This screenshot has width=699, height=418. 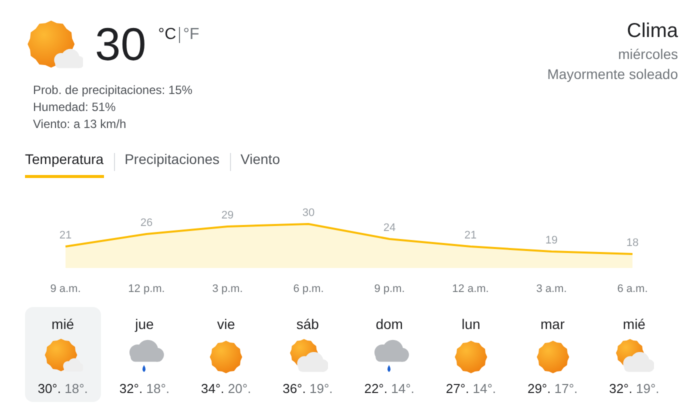 What do you see at coordinates (80, 124) in the screenshot?
I see `weather-detail: Viento: a 13 km/h` at bounding box center [80, 124].